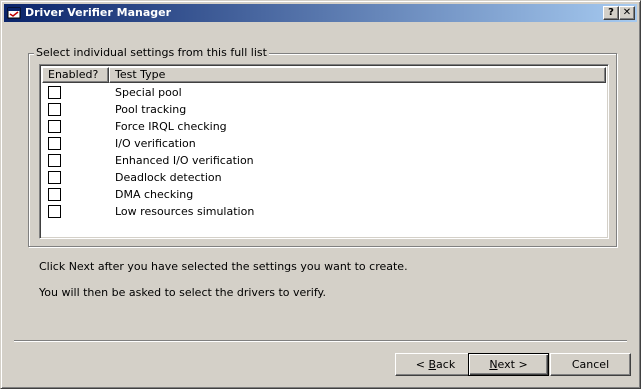 The width and height of the screenshot is (641, 389). What do you see at coordinates (185, 211) in the screenshot?
I see `test-type-label: Low resources simulation` at bounding box center [185, 211].